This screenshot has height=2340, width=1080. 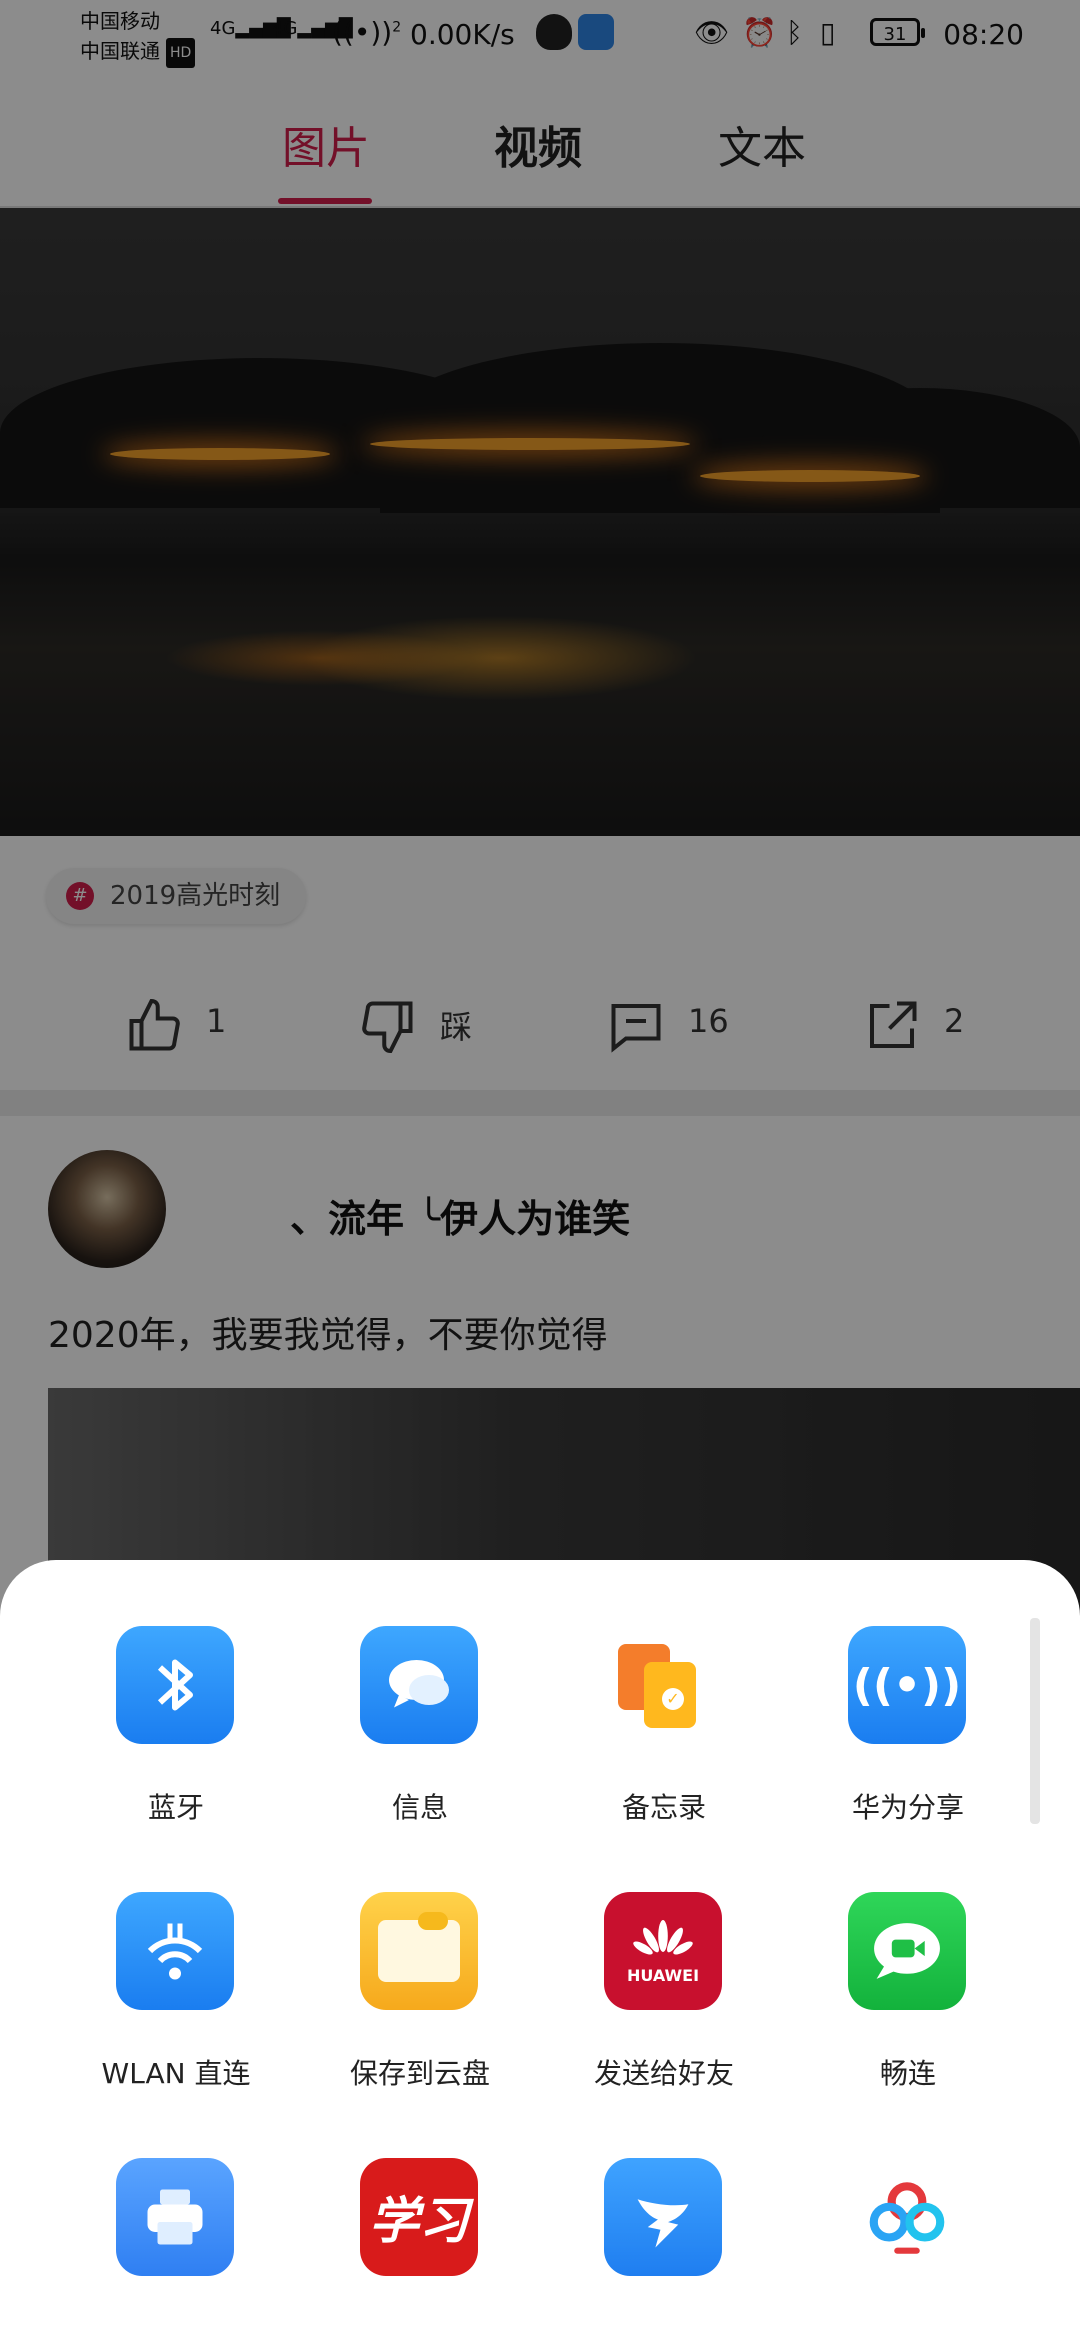 What do you see at coordinates (663, 2217) in the screenshot?
I see `dingtalk-icon` at bounding box center [663, 2217].